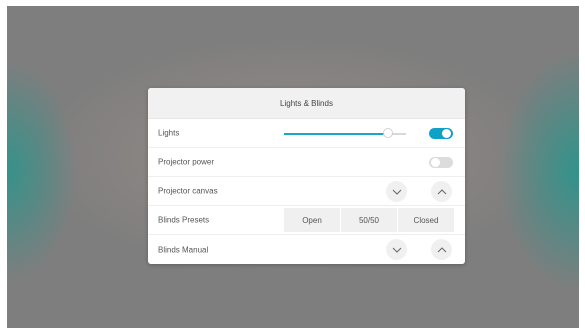 The image size is (585, 333). Describe the element at coordinates (426, 220) in the screenshot. I see `preset-closed-button: Closed` at that location.